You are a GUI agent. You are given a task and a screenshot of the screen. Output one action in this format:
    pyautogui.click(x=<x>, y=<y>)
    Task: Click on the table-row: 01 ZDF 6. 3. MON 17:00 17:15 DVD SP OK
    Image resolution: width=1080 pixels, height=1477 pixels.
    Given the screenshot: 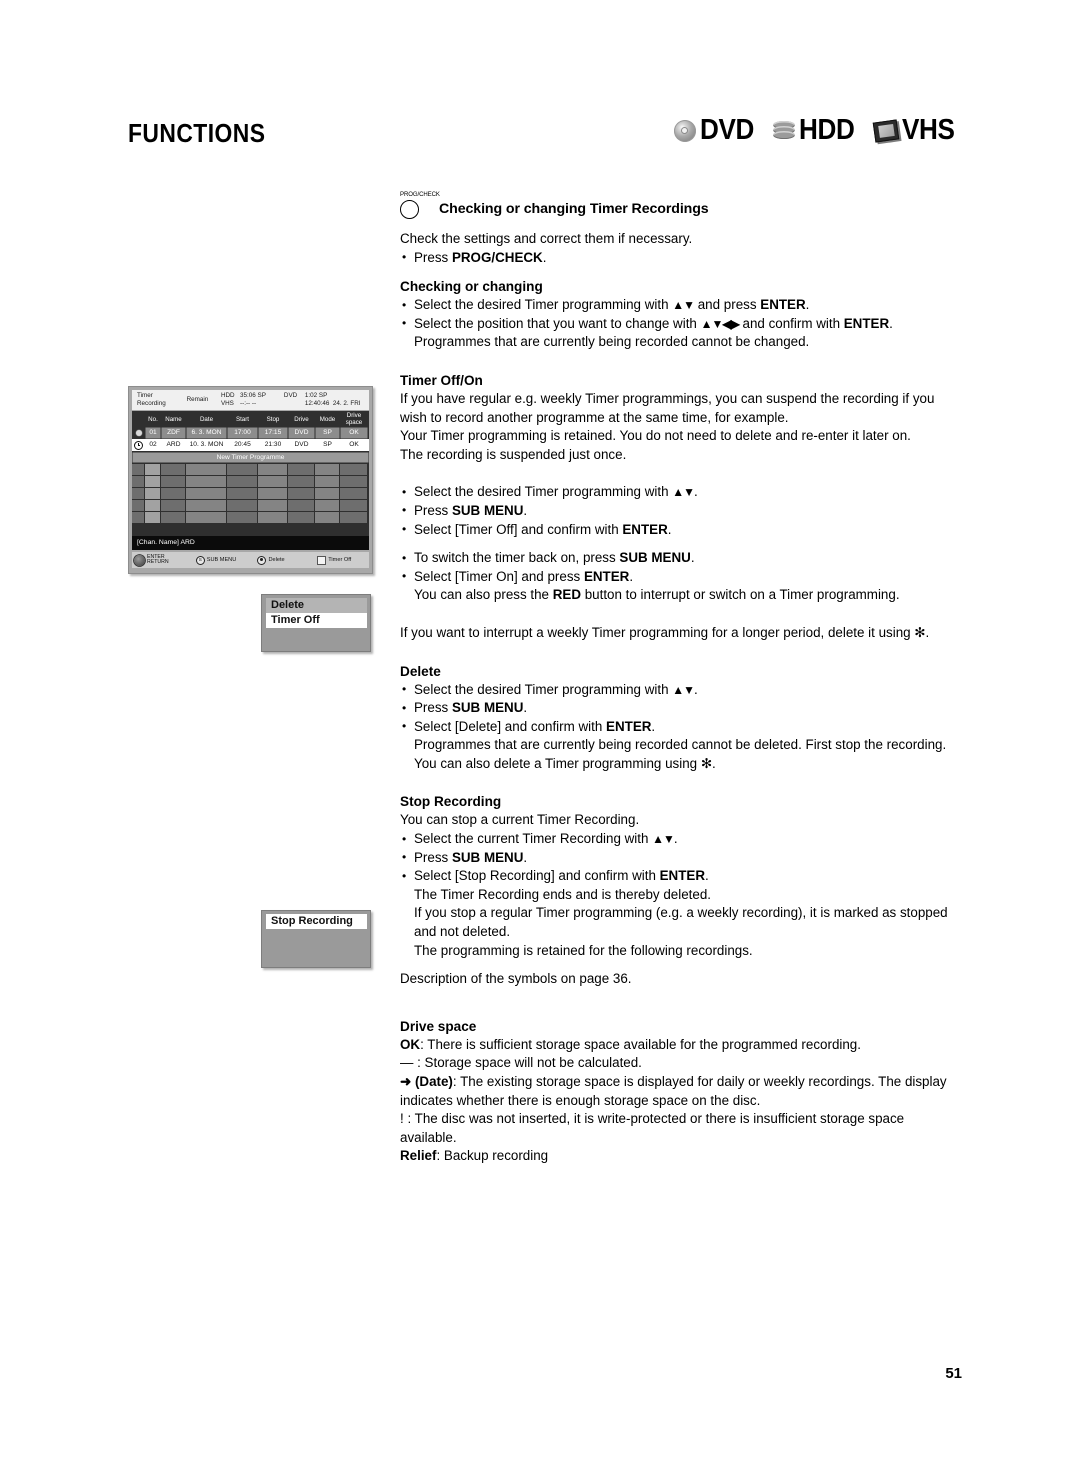 What is the action you would take?
    pyautogui.click(x=250, y=433)
    